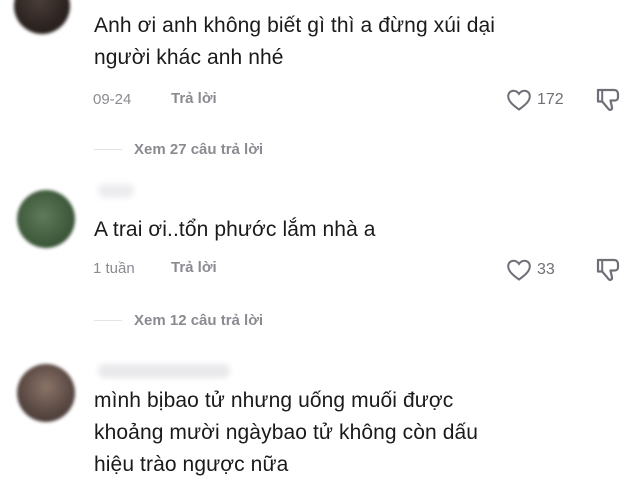 The width and height of the screenshot is (640, 489). I want to click on view-replies-label: Xem 27 câu trả lời, so click(199, 149).